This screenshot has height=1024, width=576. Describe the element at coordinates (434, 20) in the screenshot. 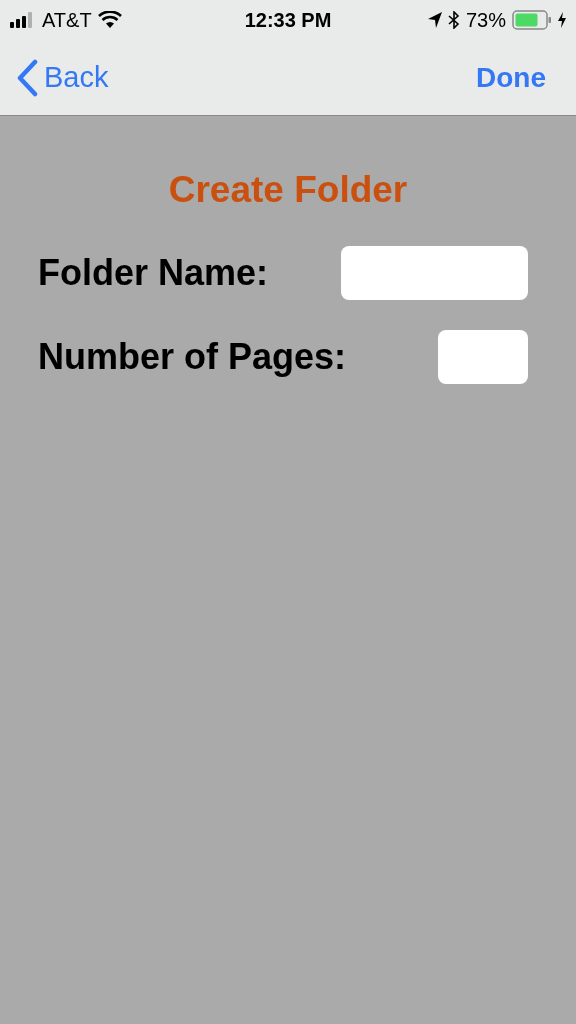

I see `location-arrow-icon` at that location.